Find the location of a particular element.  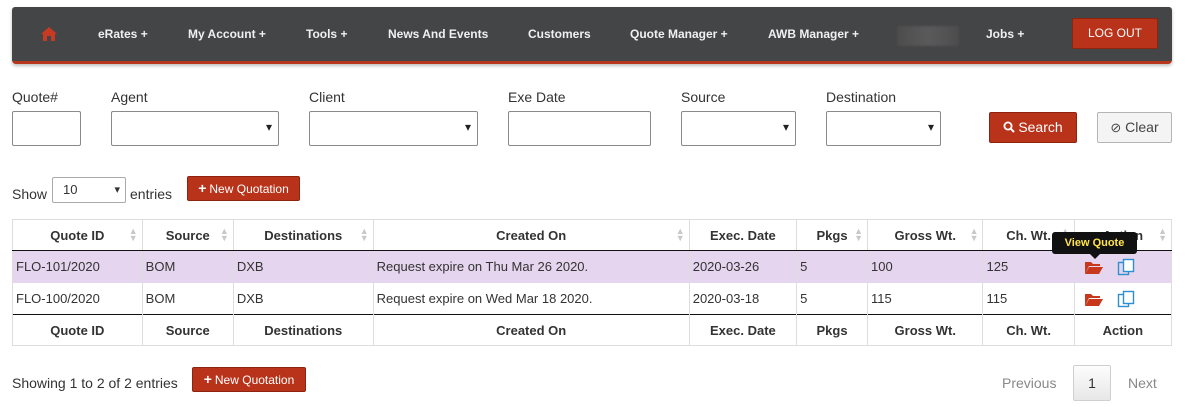

search-button: Search is located at coordinates (1033, 127).